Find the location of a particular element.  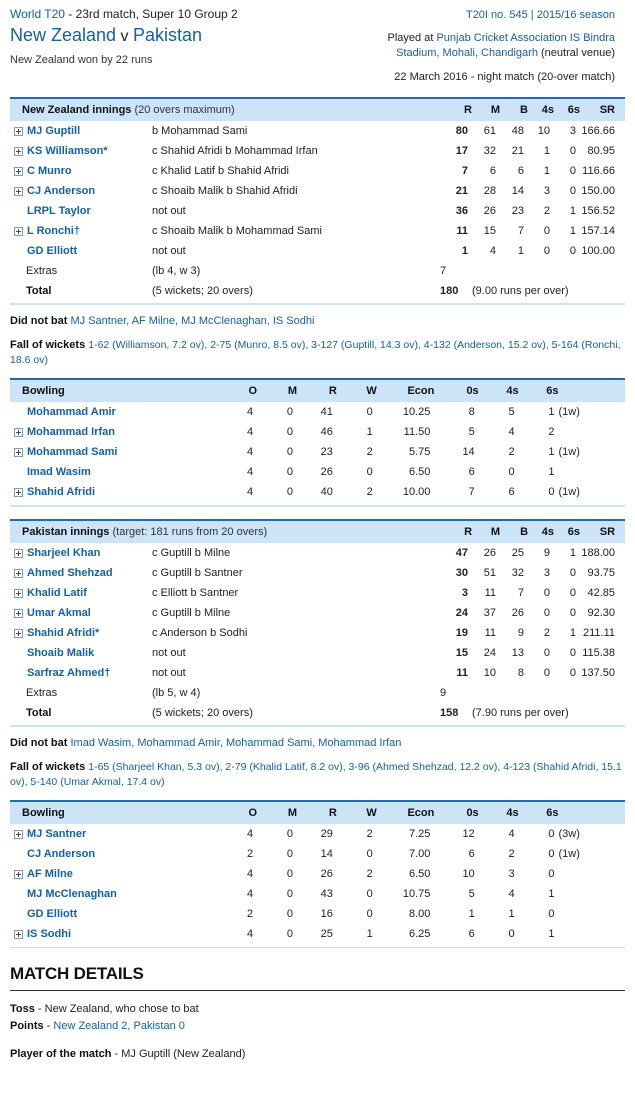

batsman-name: Shahid Afridi* is located at coordinates (63, 633).